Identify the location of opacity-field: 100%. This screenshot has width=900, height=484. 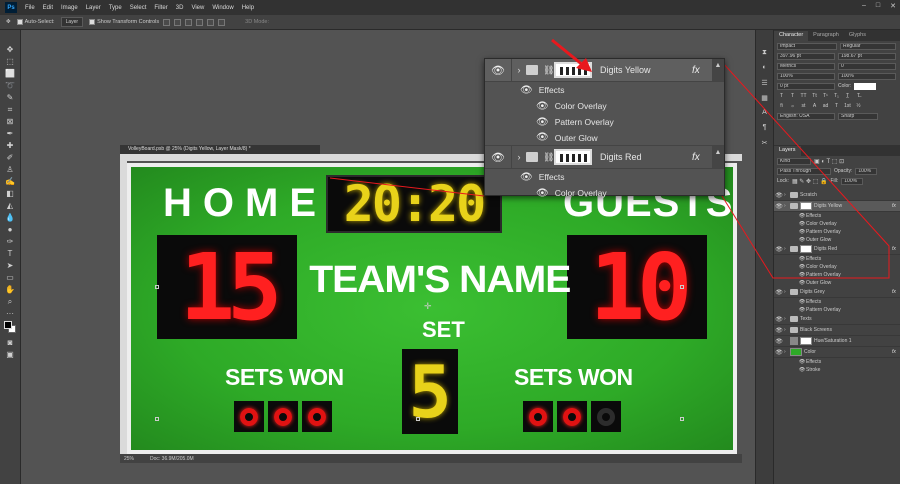
(866, 171).